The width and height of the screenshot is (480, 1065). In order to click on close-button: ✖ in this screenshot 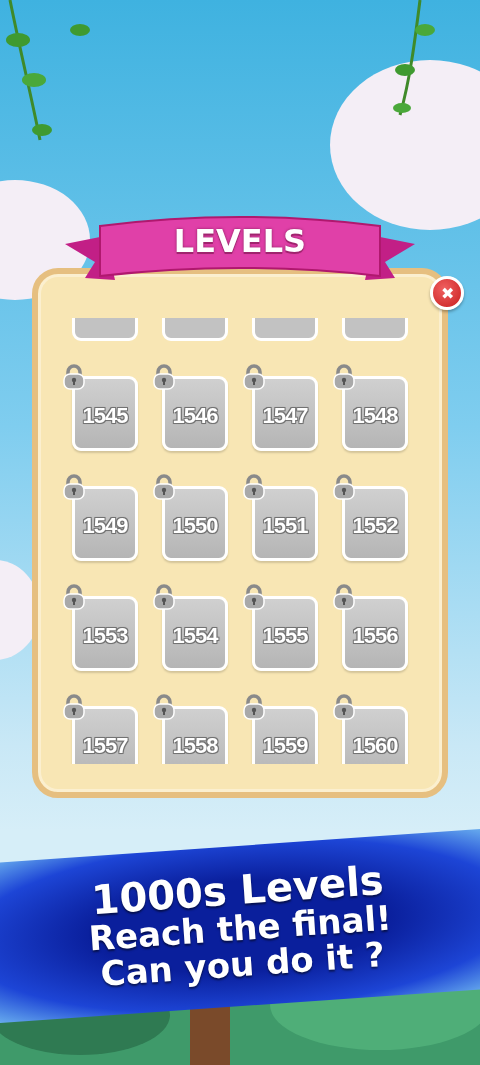, I will do `click(447, 293)`.